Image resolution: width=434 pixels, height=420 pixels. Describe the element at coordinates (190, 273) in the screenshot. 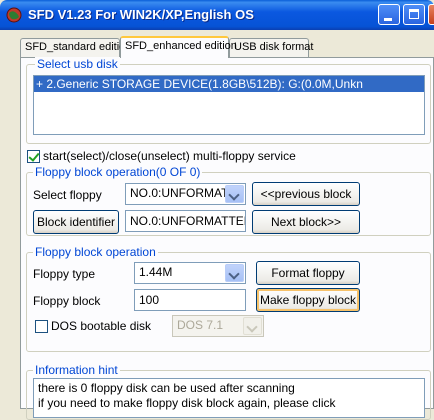

I see `floppy-type-dropdown: 1.44M` at that location.